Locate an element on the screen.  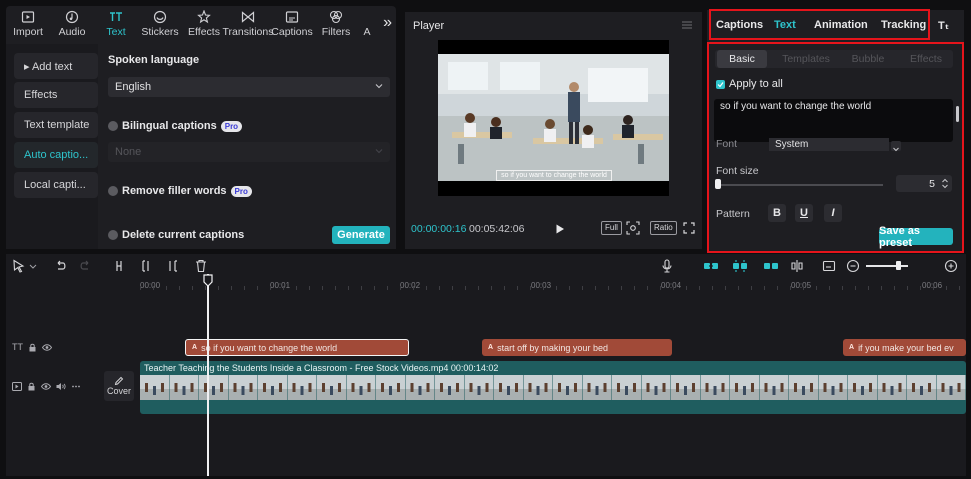
generate-button: Generate is located at coordinates (361, 235).